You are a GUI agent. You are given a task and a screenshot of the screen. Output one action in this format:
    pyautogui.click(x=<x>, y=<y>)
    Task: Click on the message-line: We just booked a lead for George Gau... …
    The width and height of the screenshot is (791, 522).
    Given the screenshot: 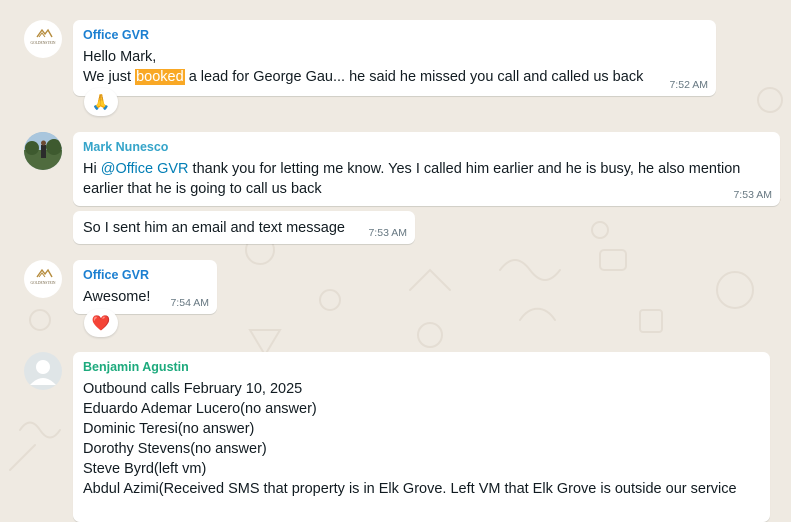 What is the action you would take?
    pyautogui.click(x=394, y=77)
    